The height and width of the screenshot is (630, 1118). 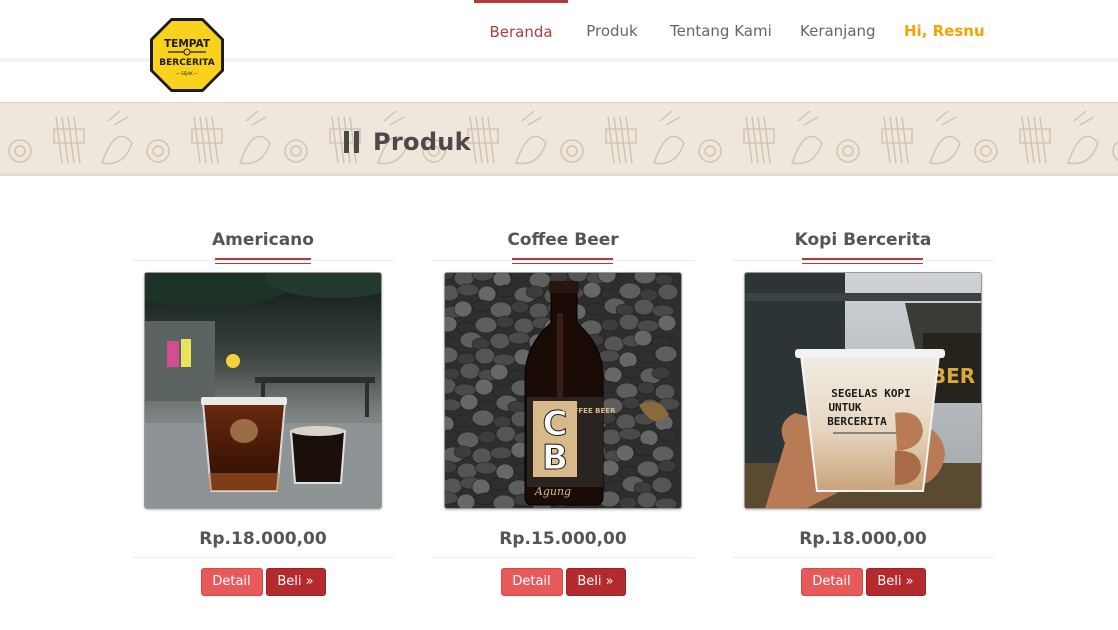 What do you see at coordinates (838, 31) in the screenshot?
I see `nav-keranjang: Keranjang` at bounding box center [838, 31].